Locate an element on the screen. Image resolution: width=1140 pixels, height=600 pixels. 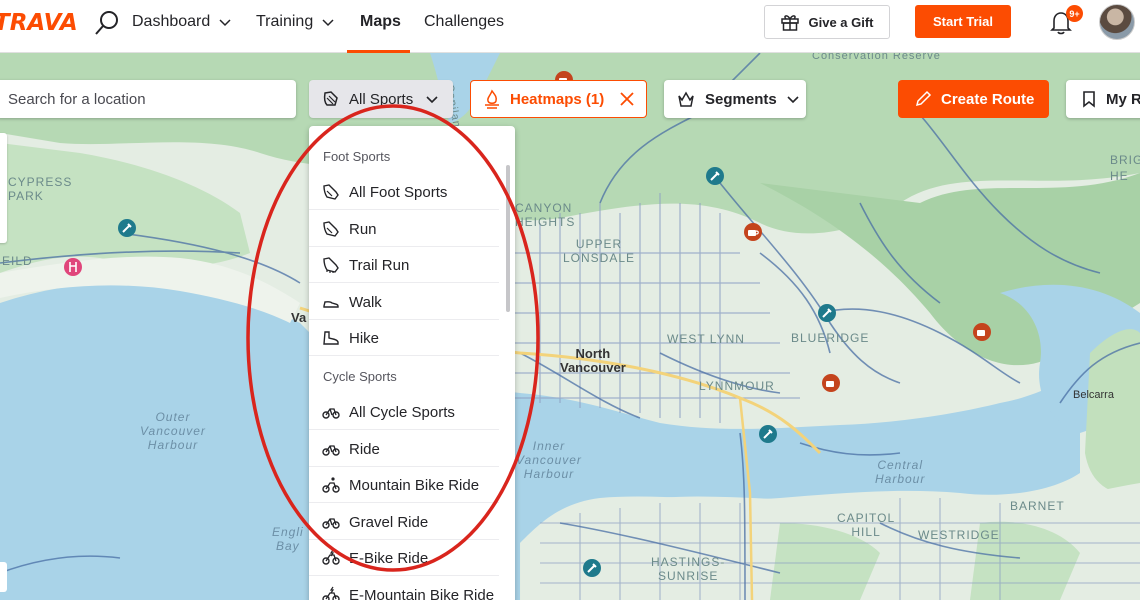
sport-label: Walk is located at coordinates (365, 302).